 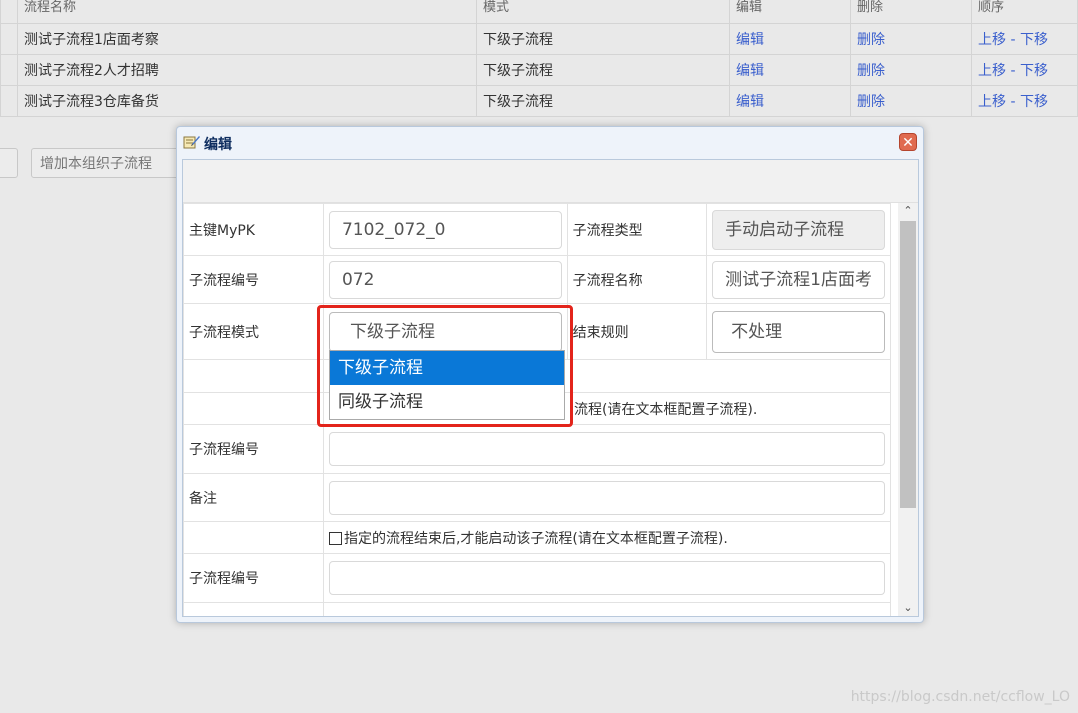 I want to click on dropdown-option-same-level: 同级子流程, so click(x=447, y=402).